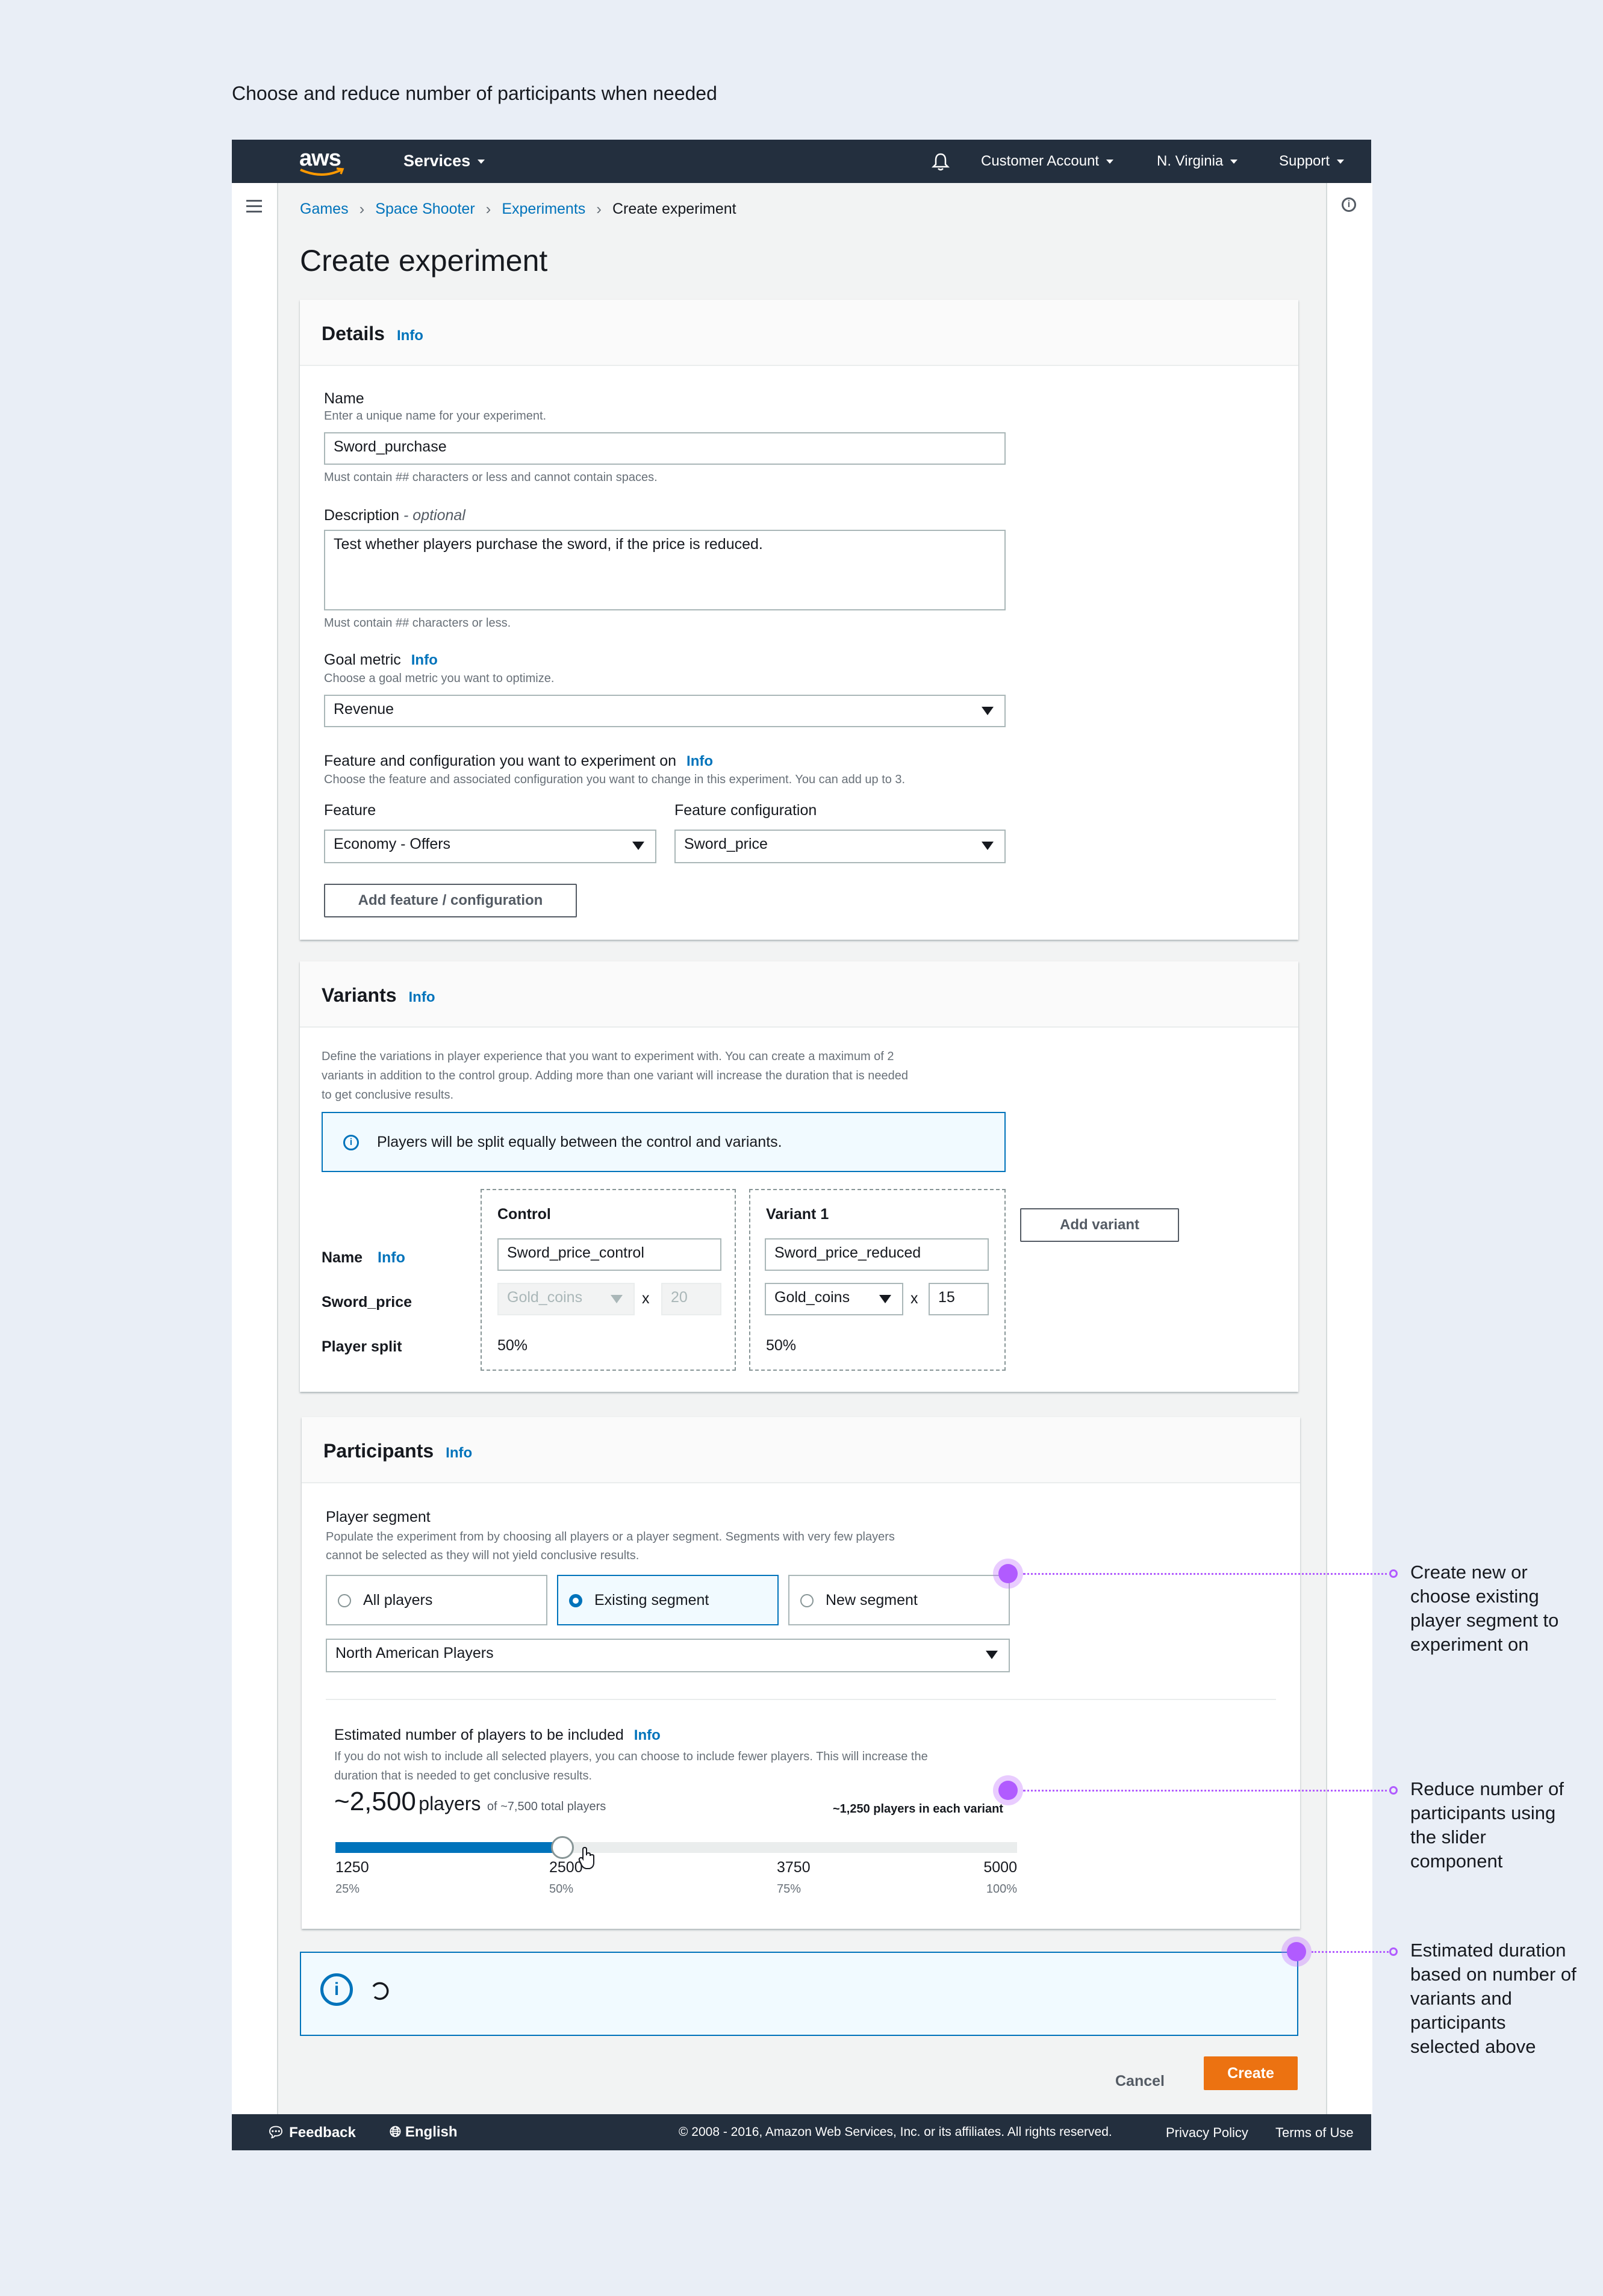  I want to click on breadcrumb-games: Games, so click(324, 208).